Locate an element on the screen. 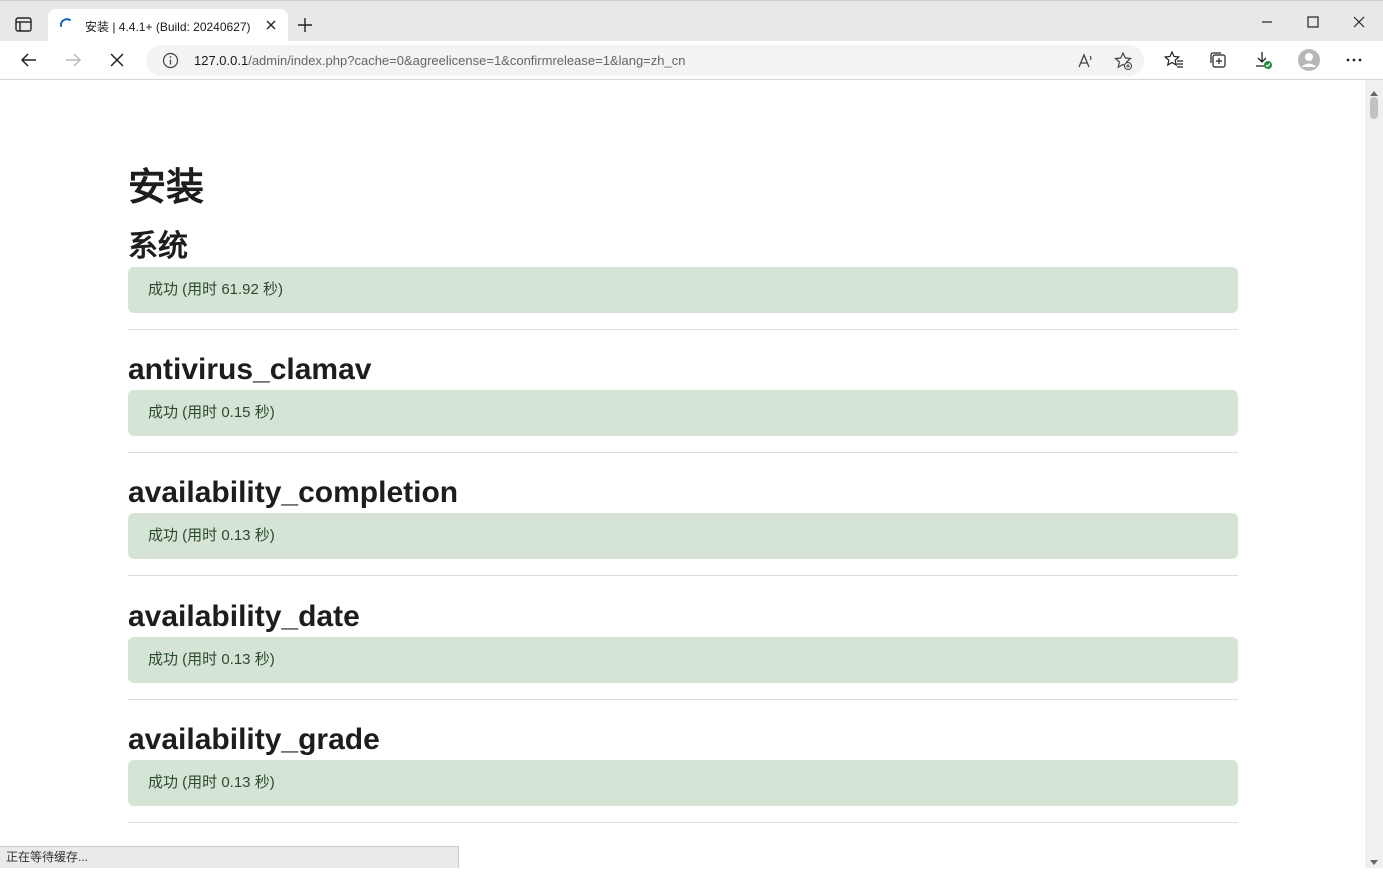 The height and width of the screenshot is (872, 1383). downloads-icon is located at coordinates (1263, 60).